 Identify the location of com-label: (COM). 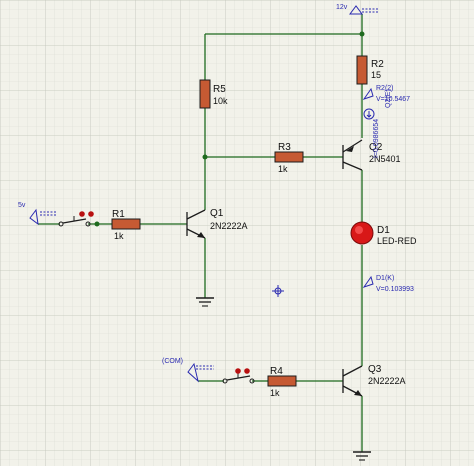
(172, 361).